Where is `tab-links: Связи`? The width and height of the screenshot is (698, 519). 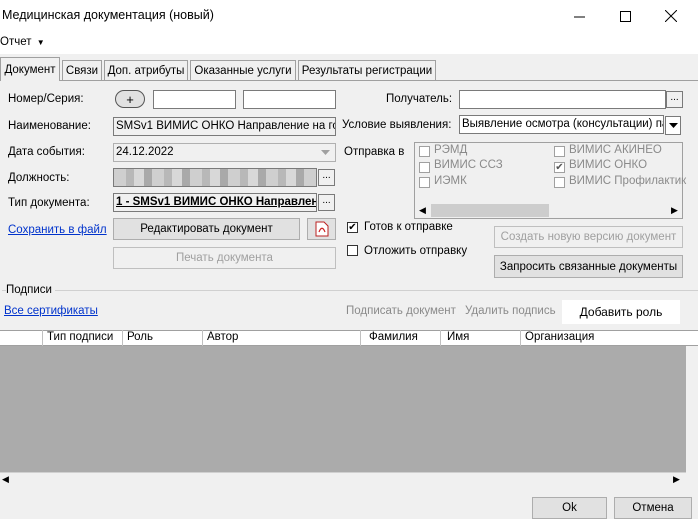 tab-links: Связи is located at coordinates (82, 70).